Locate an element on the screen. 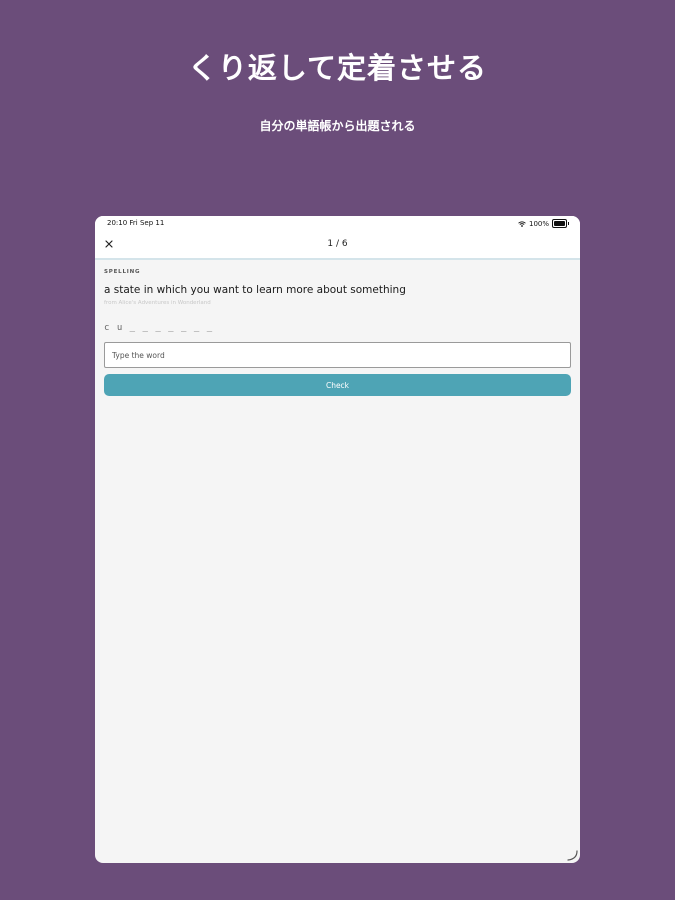  promo-subheadline: 自分の単語帳から出題される is located at coordinates (337, 126).